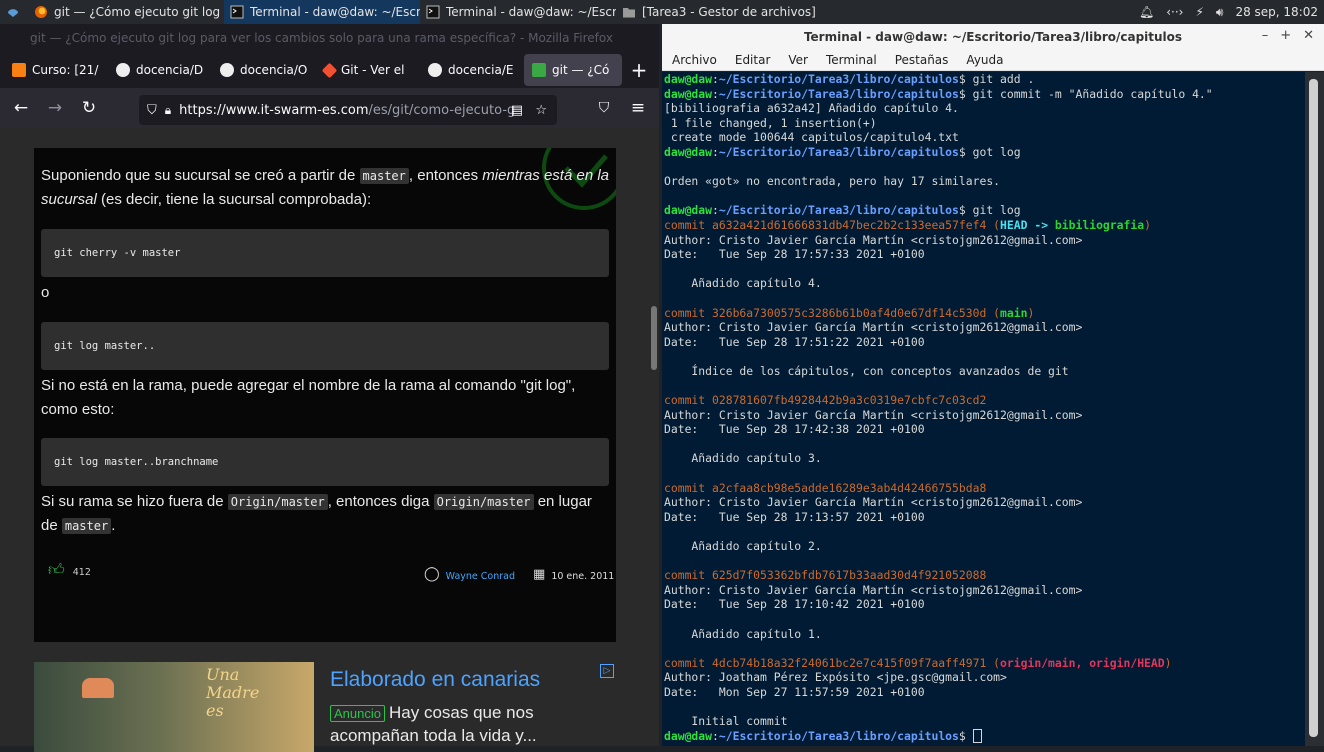 The height and width of the screenshot is (752, 1324). Describe the element at coordinates (174, 707) in the screenshot. I see `ad-image: Una Madre es` at that location.